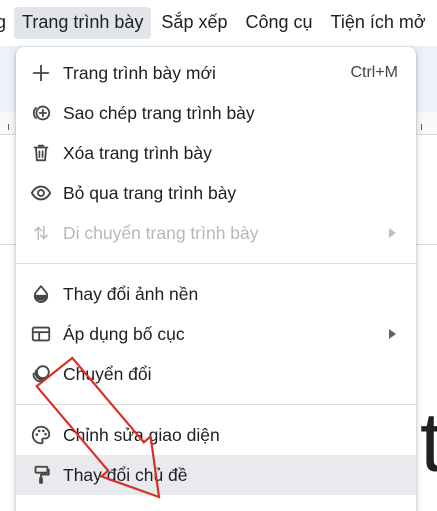  Describe the element at coordinates (428, 442) in the screenshot. I see `slide-text-partial: t` at that location.